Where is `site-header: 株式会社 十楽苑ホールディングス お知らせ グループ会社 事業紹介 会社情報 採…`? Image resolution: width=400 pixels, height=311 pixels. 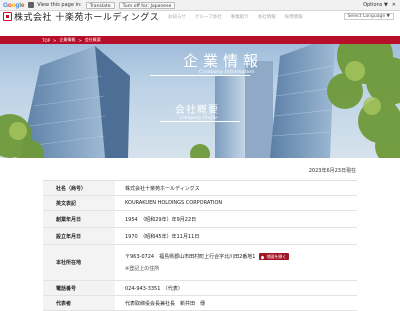 site-header: 株式会社 十楽苑ホールディングス お知らせ グループ会社 事業紹介 会社情報 採… is located at coordinates (200, 23).